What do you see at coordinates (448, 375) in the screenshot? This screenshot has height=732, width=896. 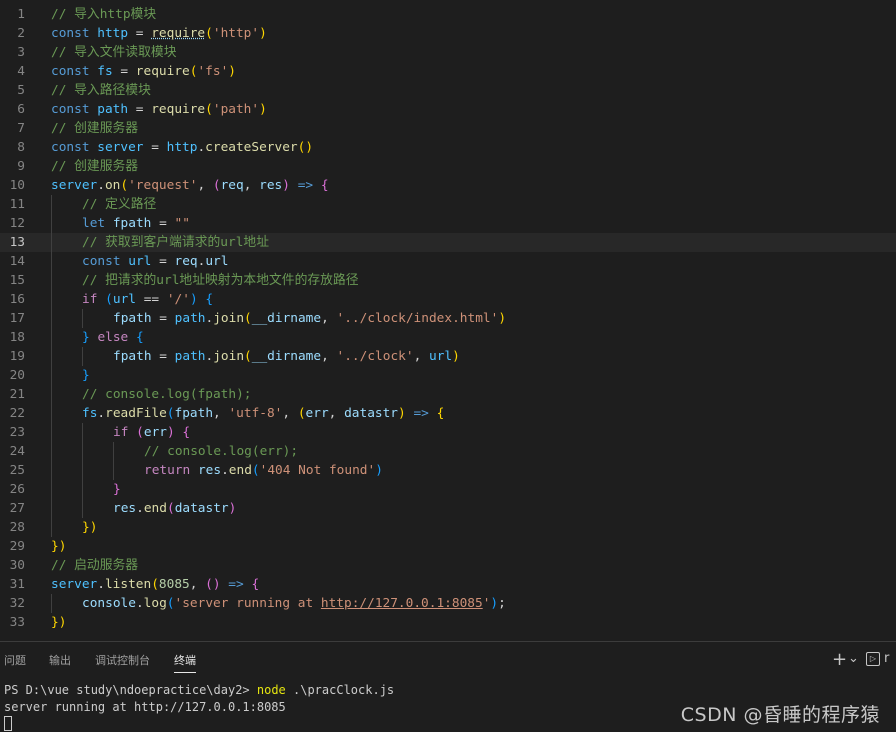 I see `code-line: 20}` at bounding box center [448, 375].